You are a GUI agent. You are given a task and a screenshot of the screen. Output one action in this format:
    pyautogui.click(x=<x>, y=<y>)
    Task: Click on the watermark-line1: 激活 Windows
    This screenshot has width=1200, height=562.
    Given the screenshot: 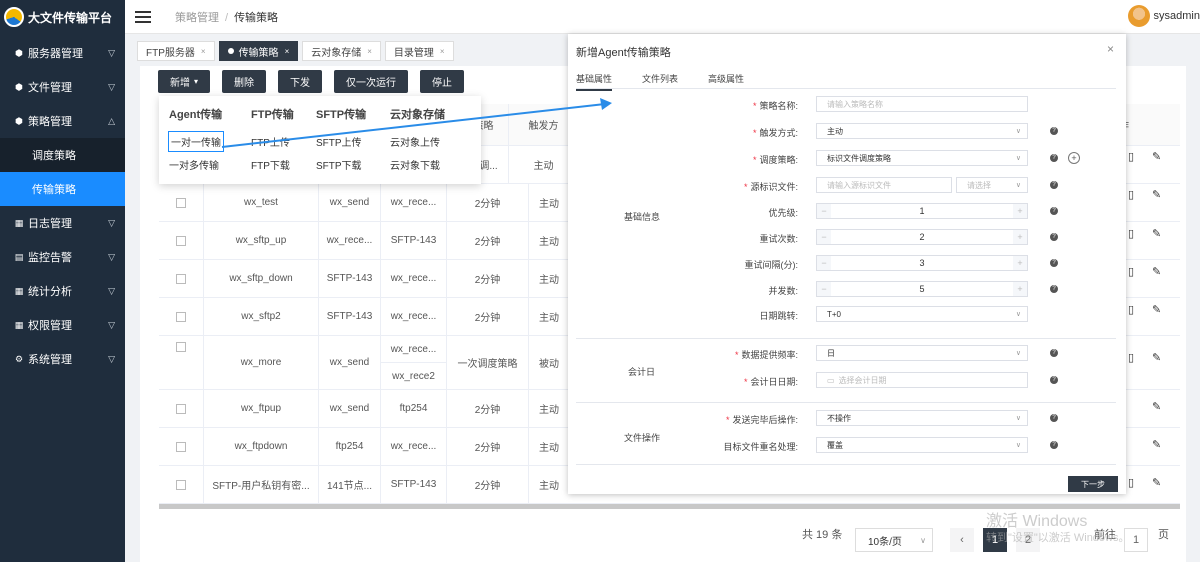 What is the action you would take?
    pyautogui.click(x=1037, y=521)
    